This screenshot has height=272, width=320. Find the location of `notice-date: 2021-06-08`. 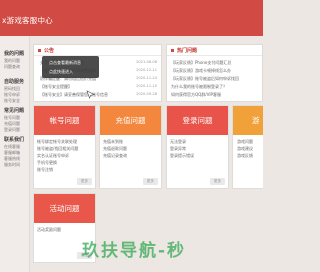

notice-date: 2021-06-08 is located at coordinates (146, 62).